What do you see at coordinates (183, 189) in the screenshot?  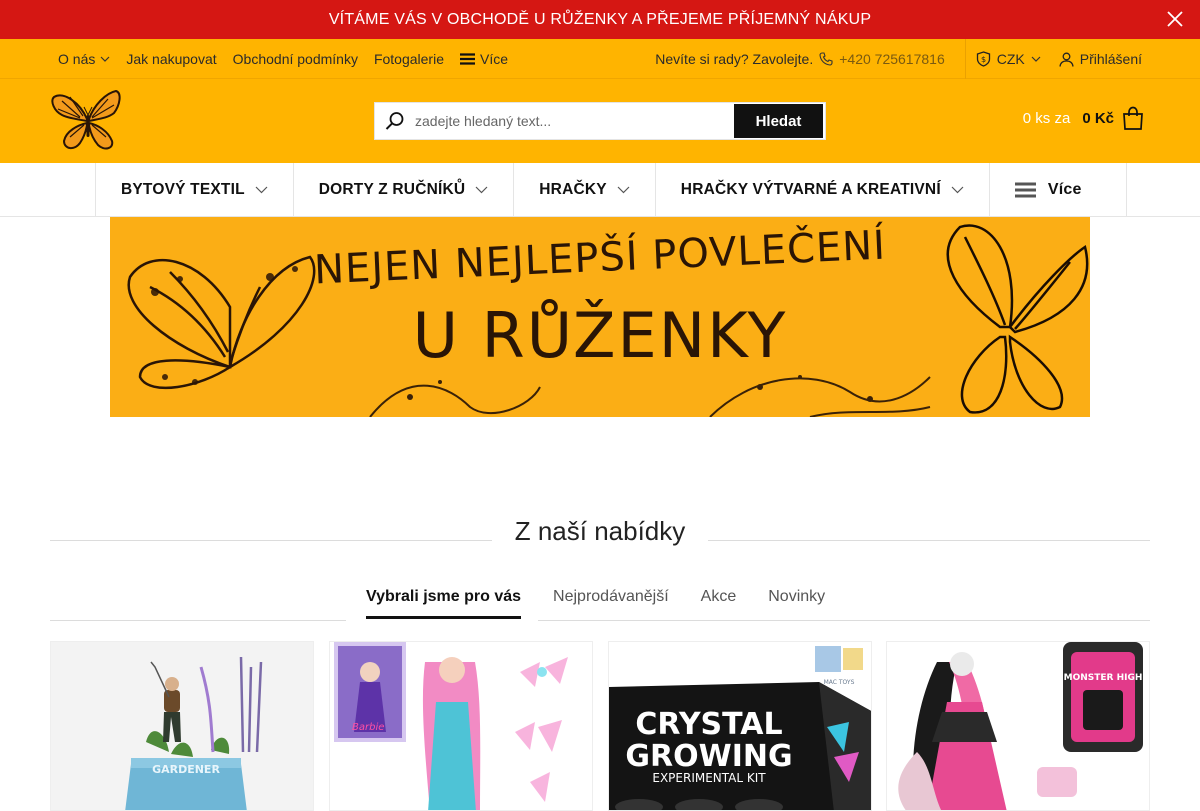 I see `category-label: BYTOVÝ TEXTIL` at bounding box center [183, 189].